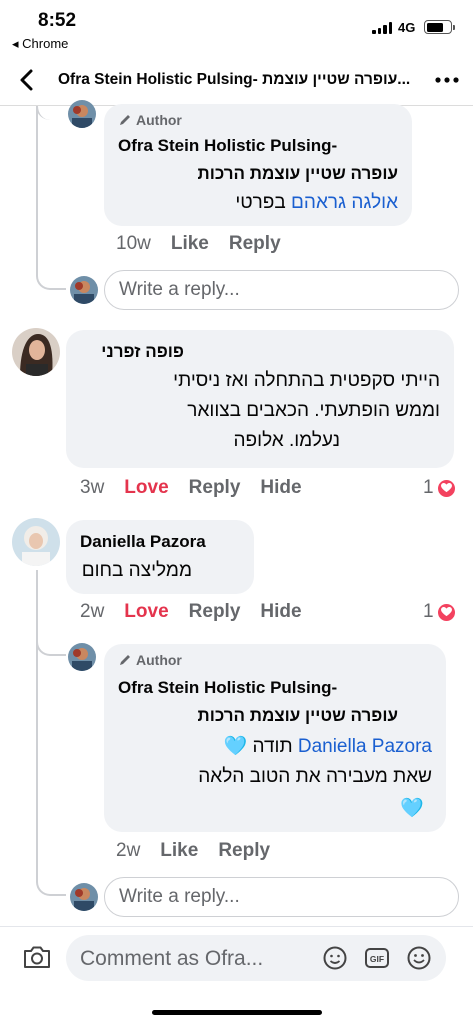 This screenshot has height=1024, width=473. Describe the element at coordinates (287, 440) in the screenshot. I see `comment-text-line: נעלמו. אלופה` at that location.